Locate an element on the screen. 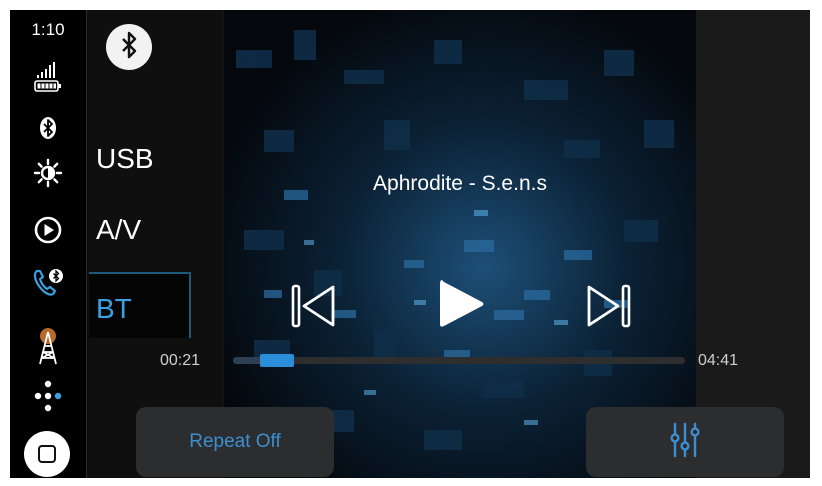  next-track-button is located at coordinates (608, 308).